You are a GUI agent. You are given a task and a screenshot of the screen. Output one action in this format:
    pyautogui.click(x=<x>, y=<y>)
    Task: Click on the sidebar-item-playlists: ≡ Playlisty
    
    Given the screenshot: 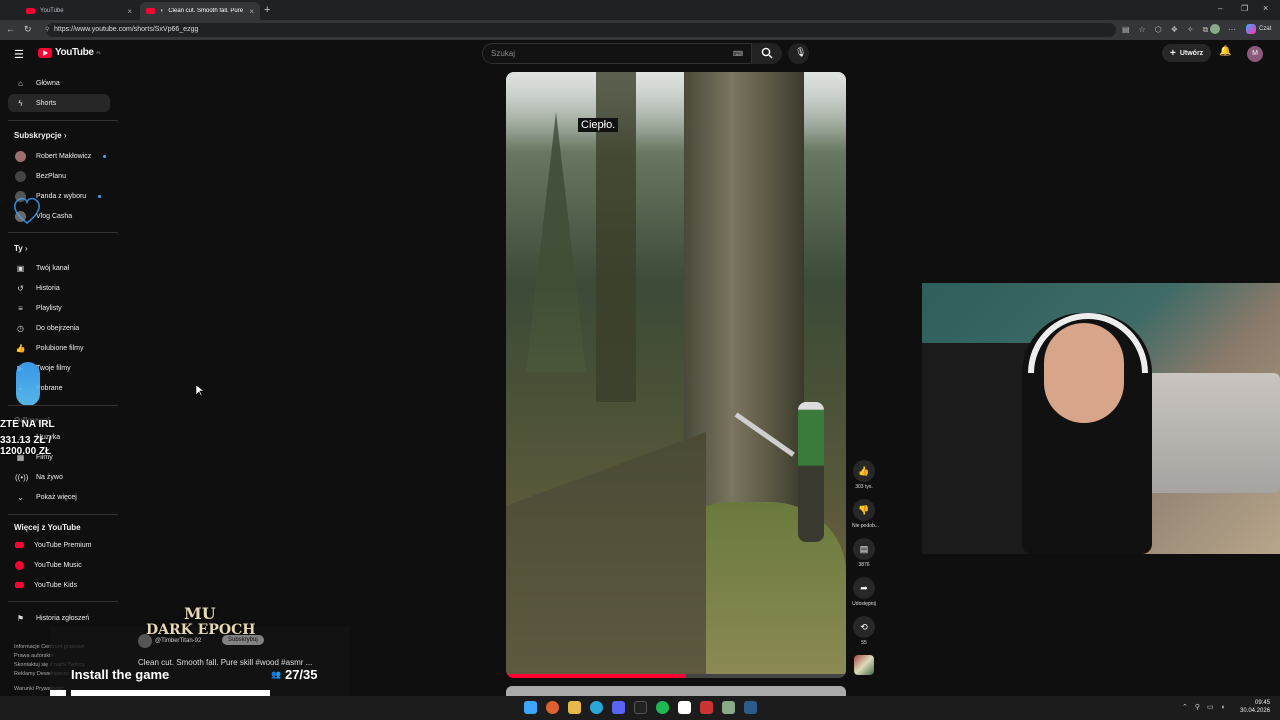 What is the action you would take?
    pyautogui.click(x=59, y=308)
    